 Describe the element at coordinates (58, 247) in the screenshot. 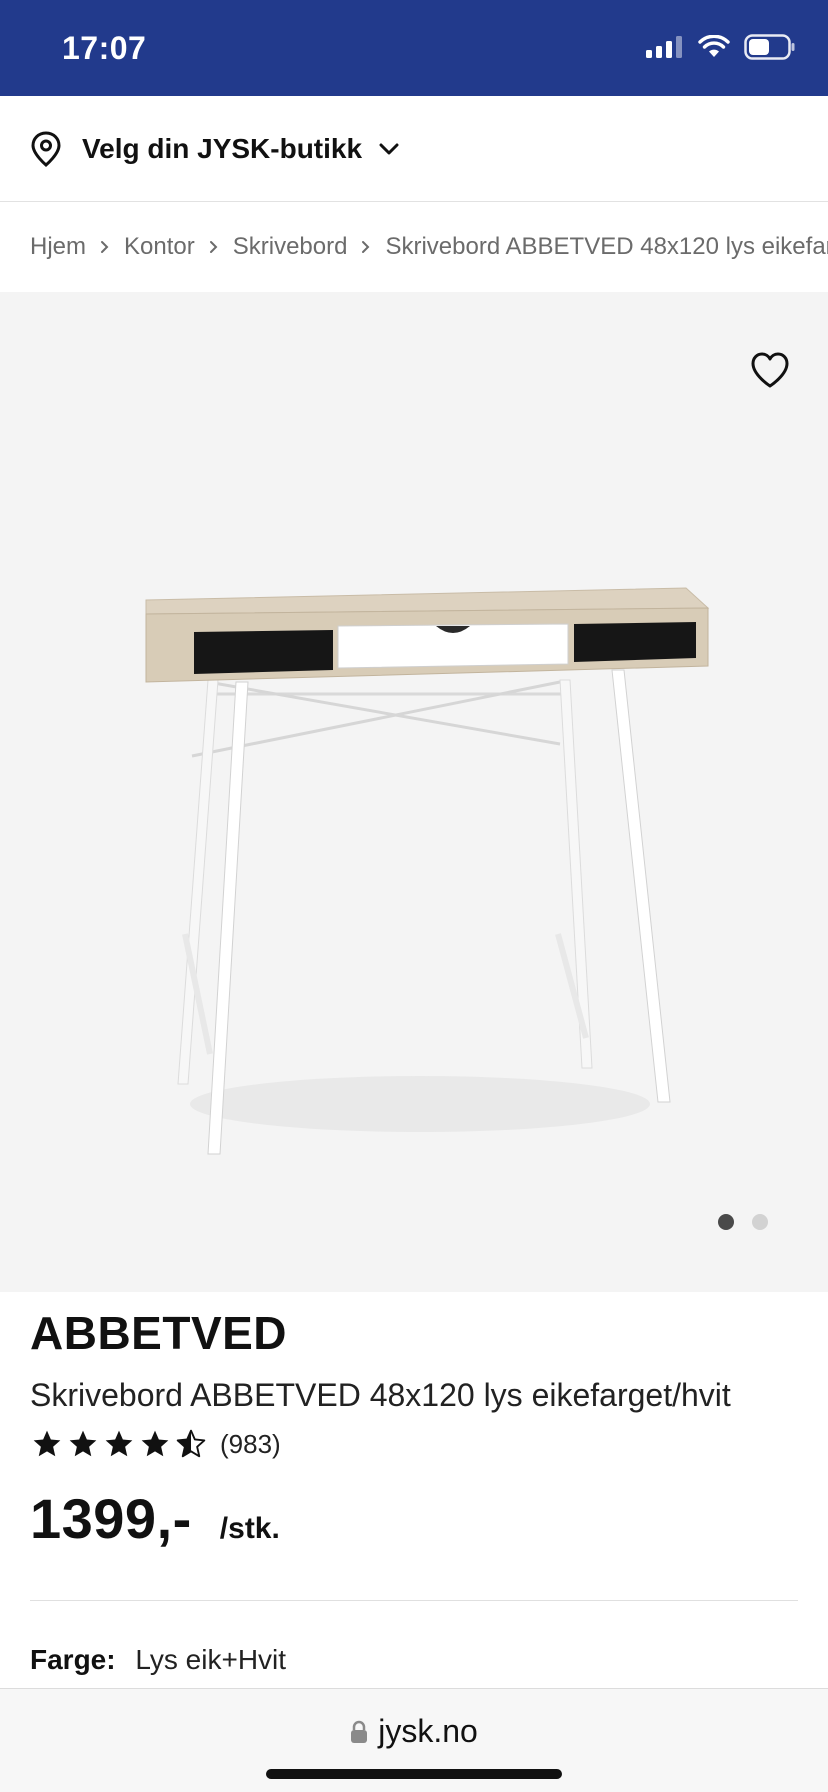

I see `breadcrumb-item-hjem: Hjem` at that location.